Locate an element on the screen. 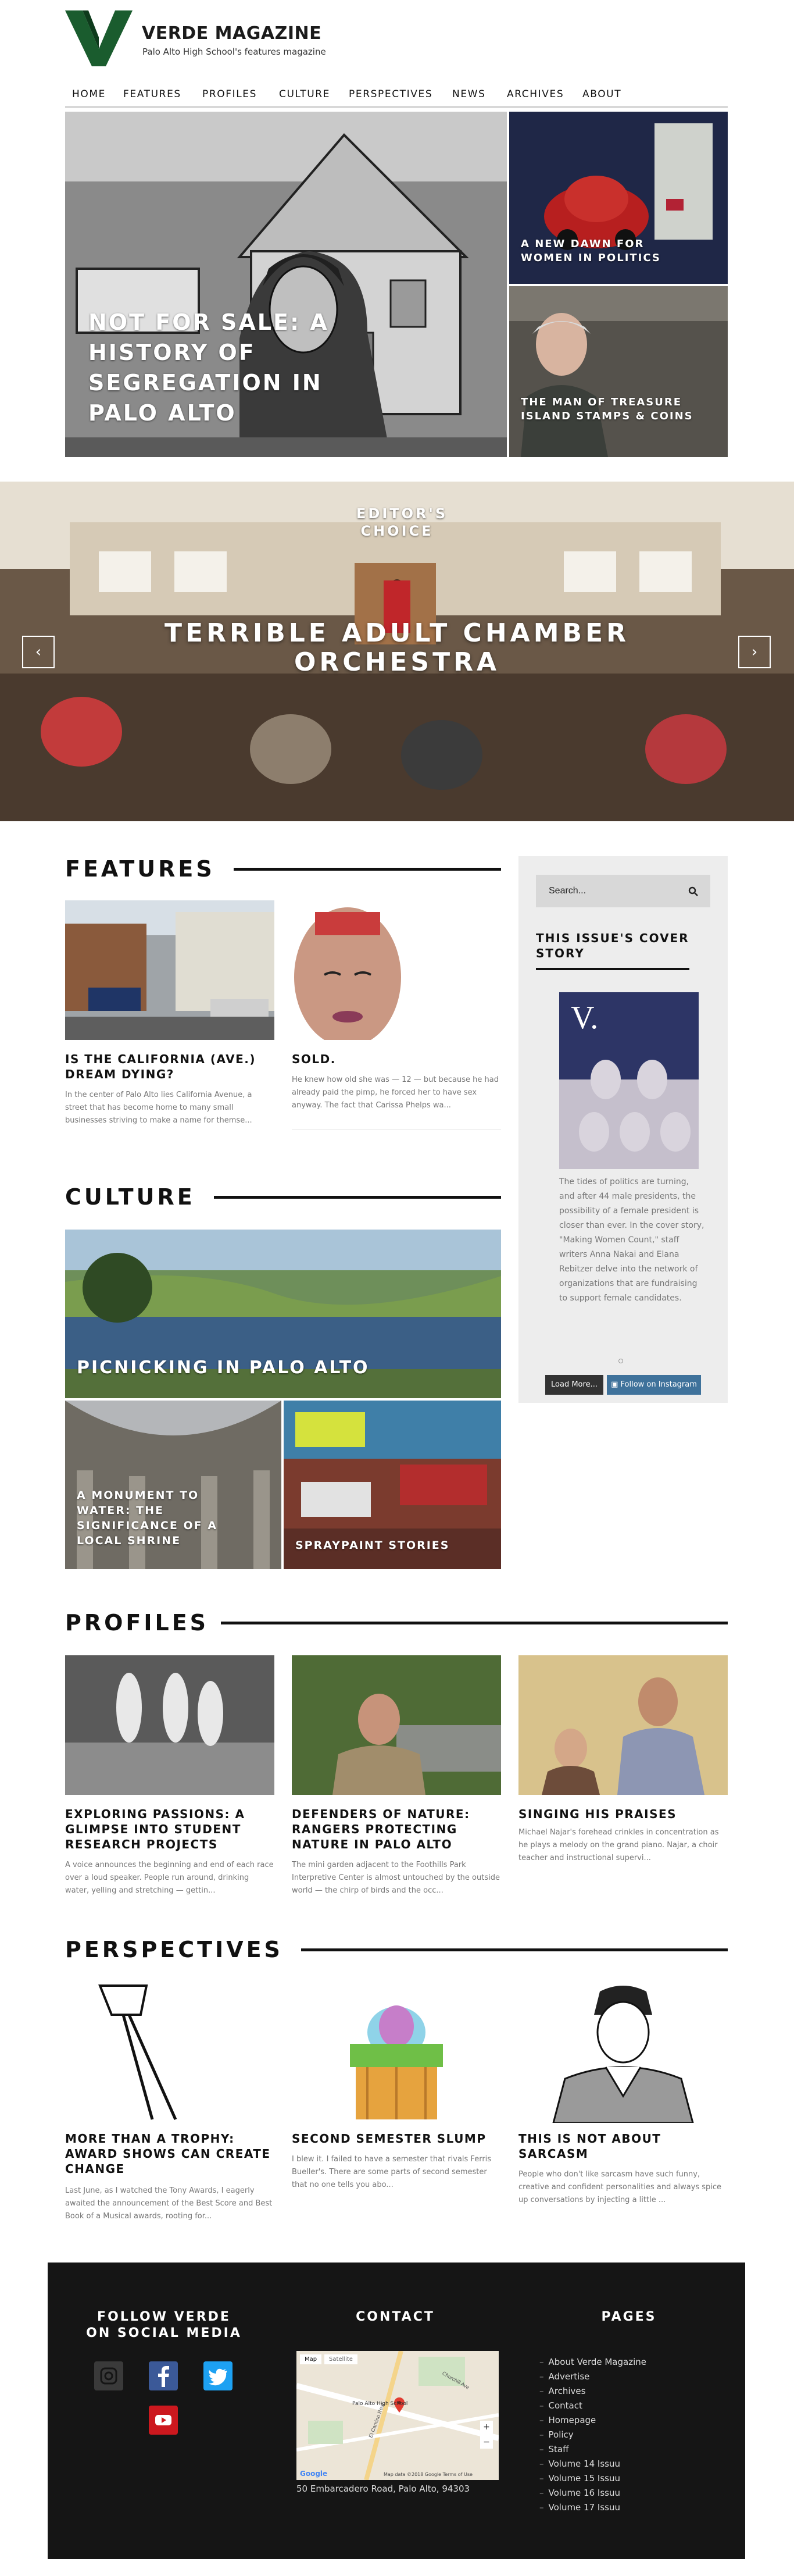 This screenshot has height=2576, width=794. nav-culture: CULTURE is located at coordinates (304, 94).